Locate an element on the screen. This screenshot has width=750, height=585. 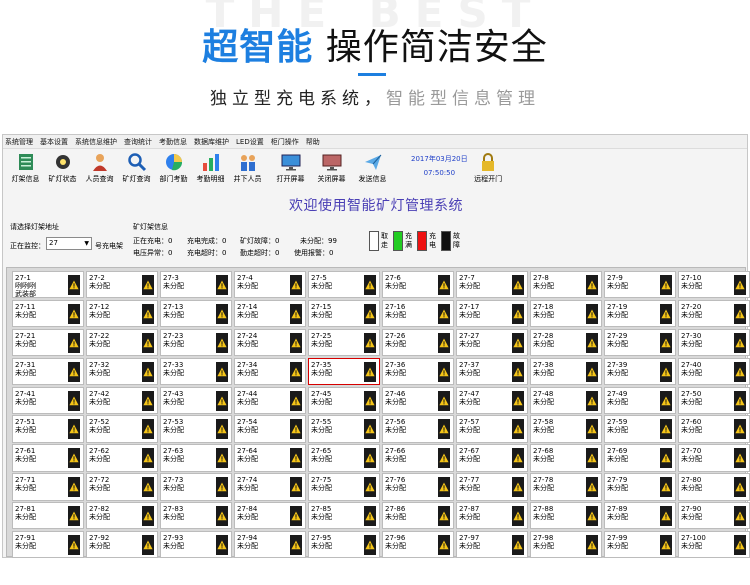
menu-item: 系统信息维护 is located at coordinates (96, 142).